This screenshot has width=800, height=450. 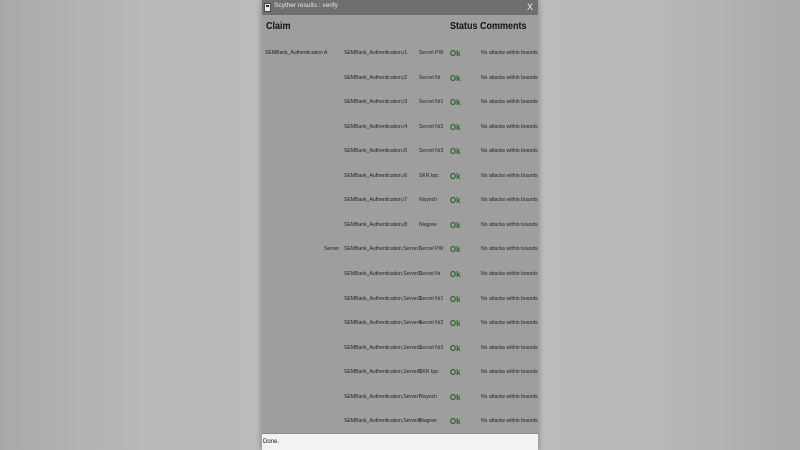 I want to click on row-claim-id: SEMBank_Authentication,i7, so click(x=376, y=200).